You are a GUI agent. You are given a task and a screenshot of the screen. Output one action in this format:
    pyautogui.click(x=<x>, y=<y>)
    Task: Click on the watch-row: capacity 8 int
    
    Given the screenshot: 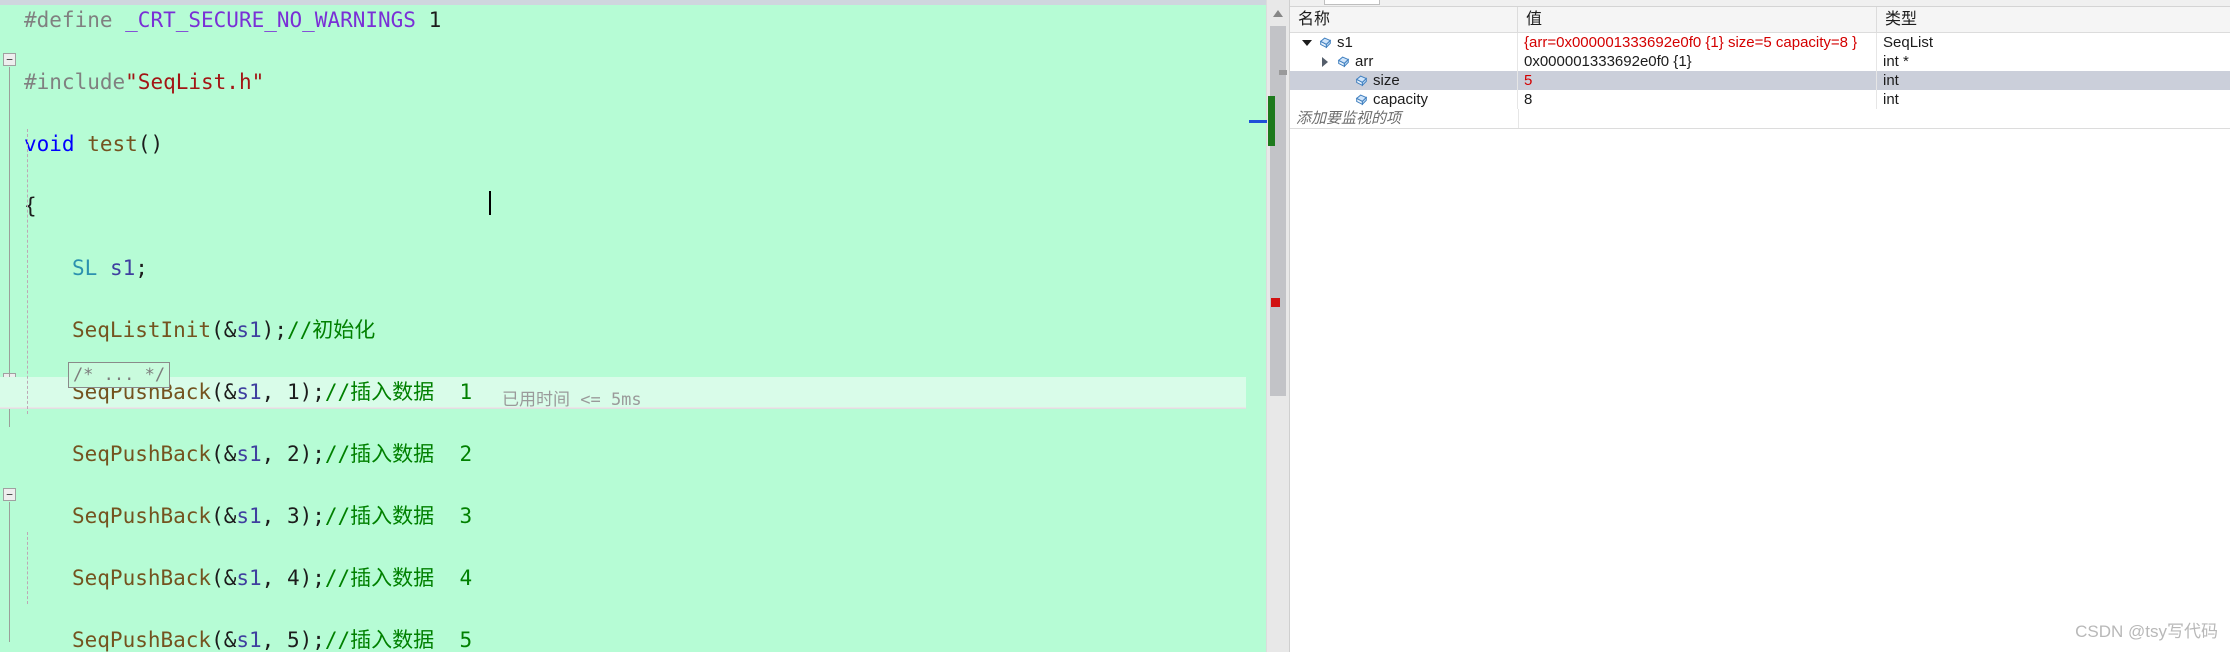 What is the action you would take?
    pyautogui.click(x=1760, y=99)
    